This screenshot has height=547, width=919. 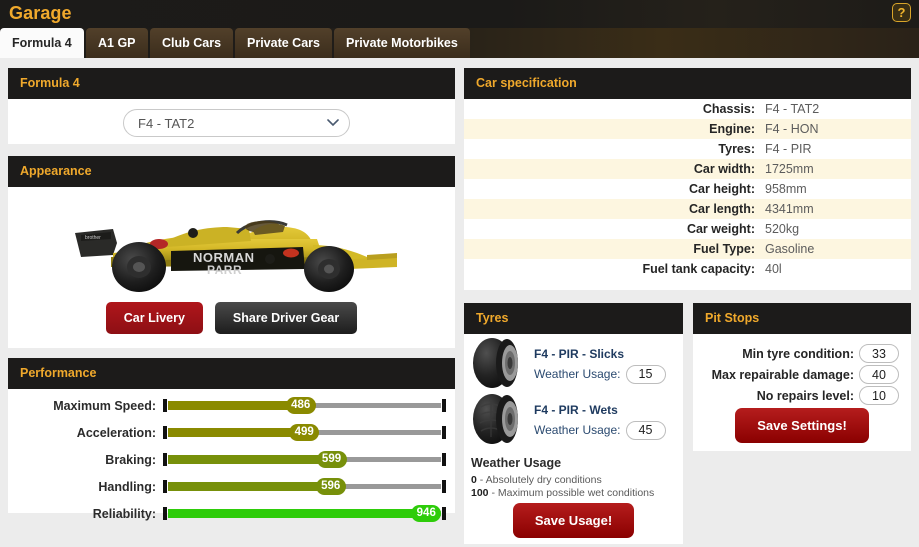 I want to click on tab-label: Private Motorbikes, so click(x=402, y=43).